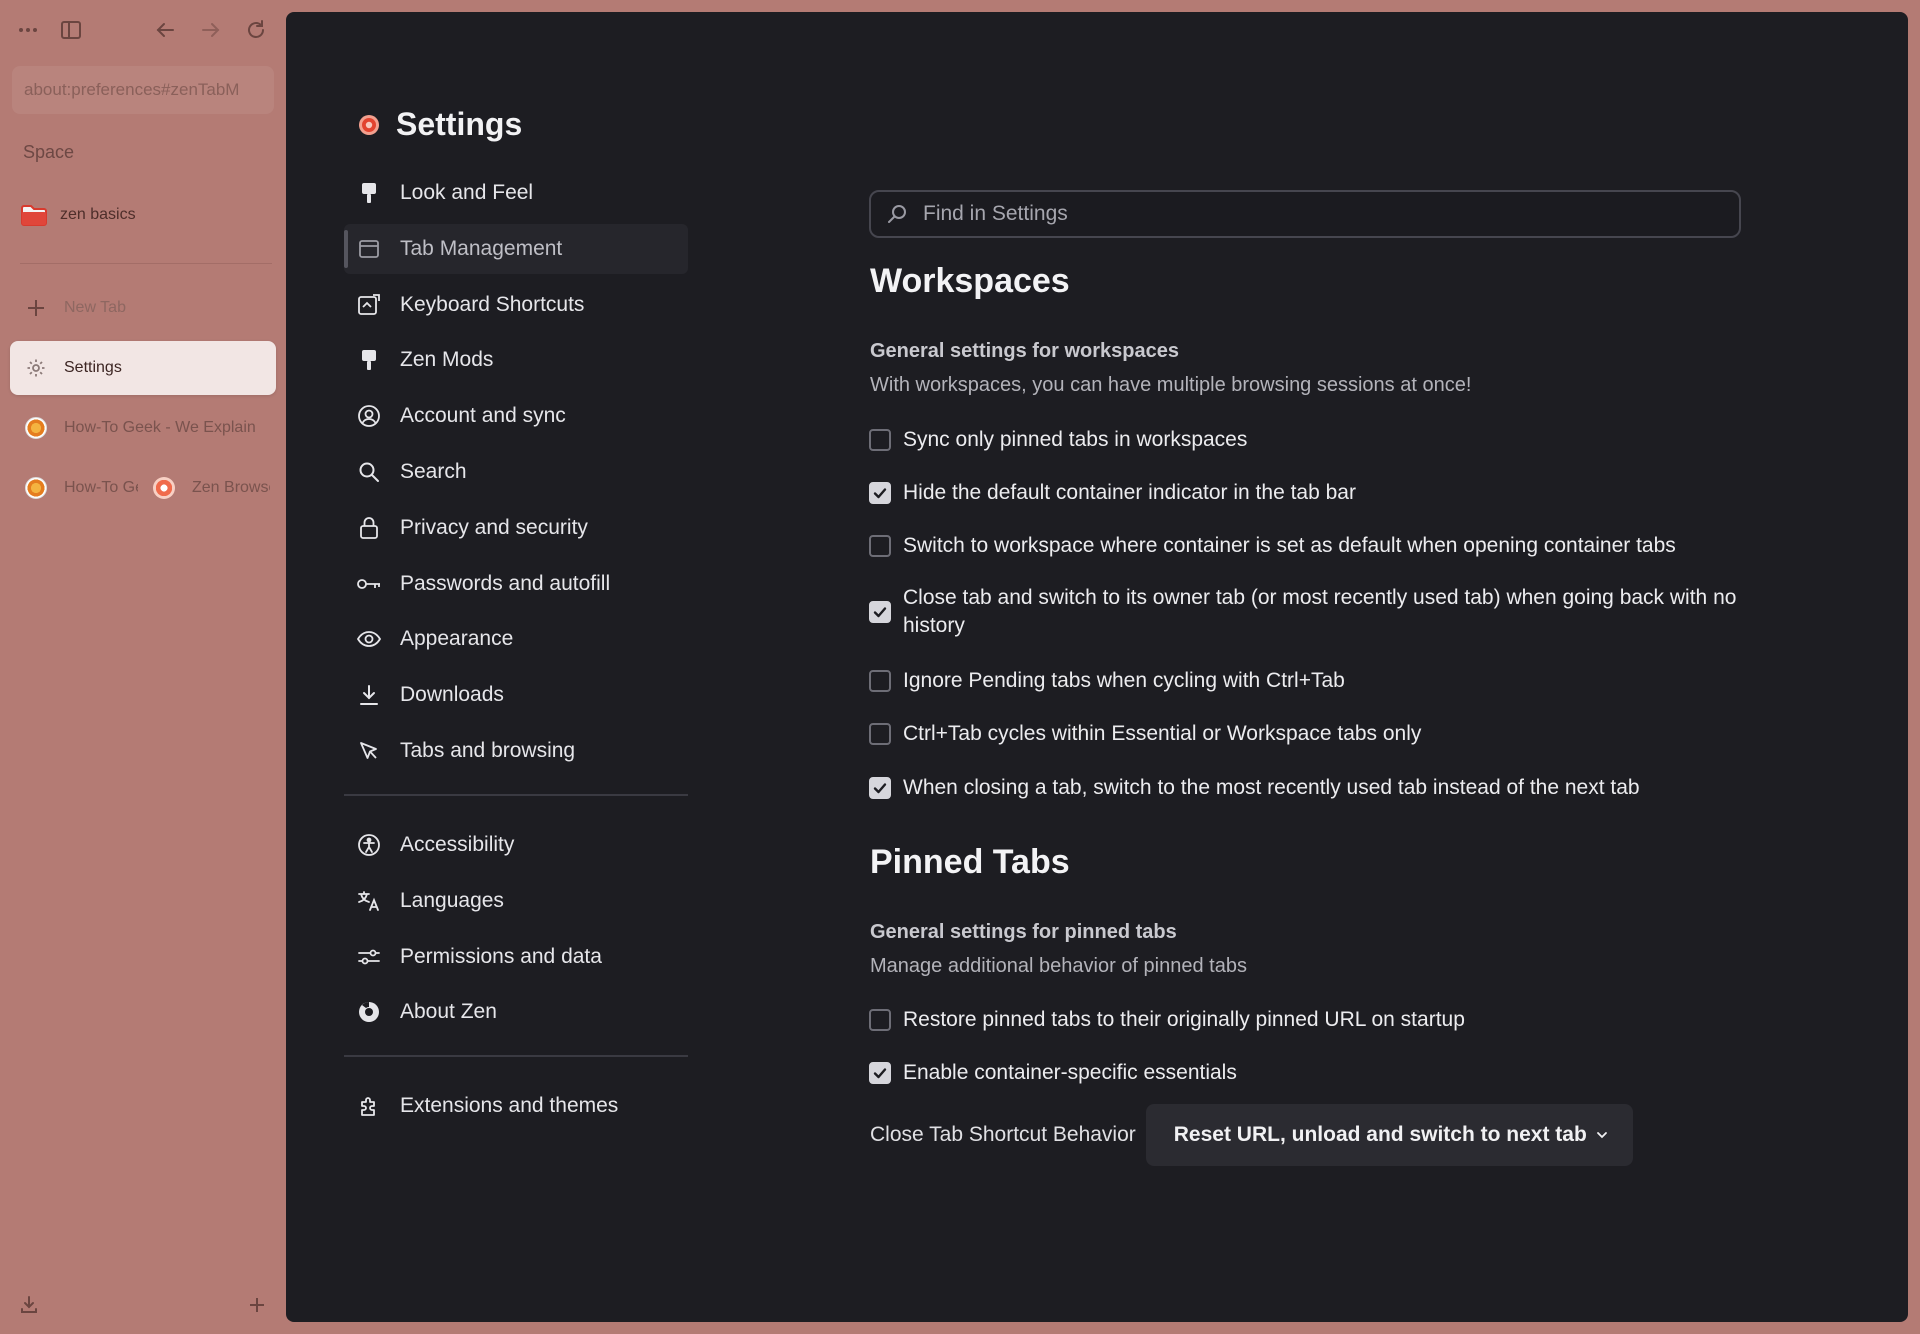 The width and height of the screenshot is (1920, 1334). What do you see at coordinates (145, 215) in the screenshot?
I see `folder-zen-basics: zen basics` at bounding box center [145, 215].